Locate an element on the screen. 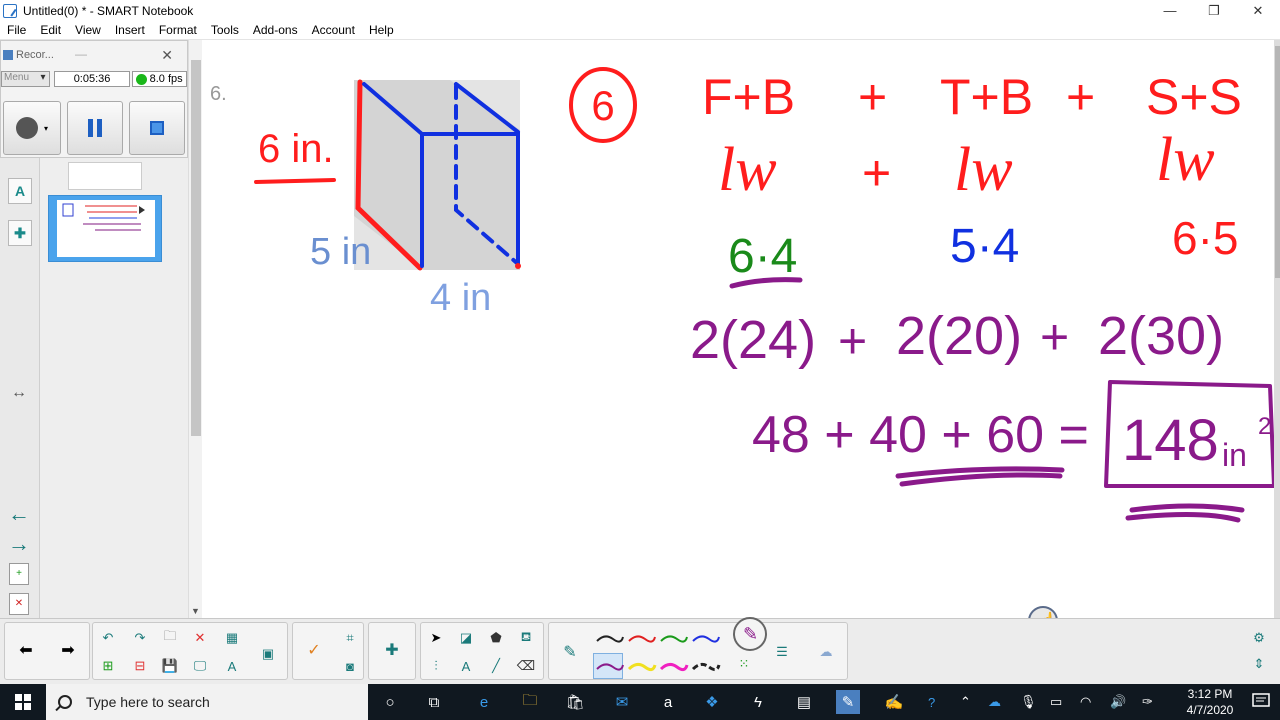 The width and height of the screenshot is (1280, 720). line-style-button: ☰ is located at coordinates (782, 652).